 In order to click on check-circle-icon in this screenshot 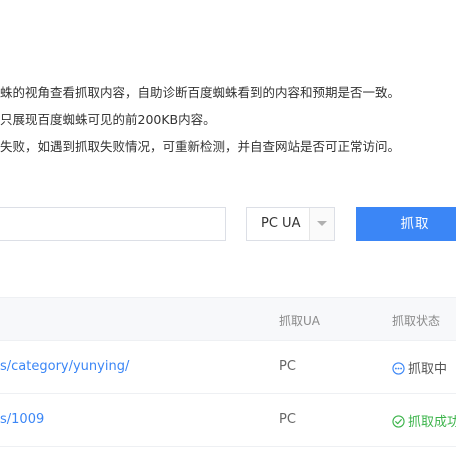, I will do `click(398, 421)`.